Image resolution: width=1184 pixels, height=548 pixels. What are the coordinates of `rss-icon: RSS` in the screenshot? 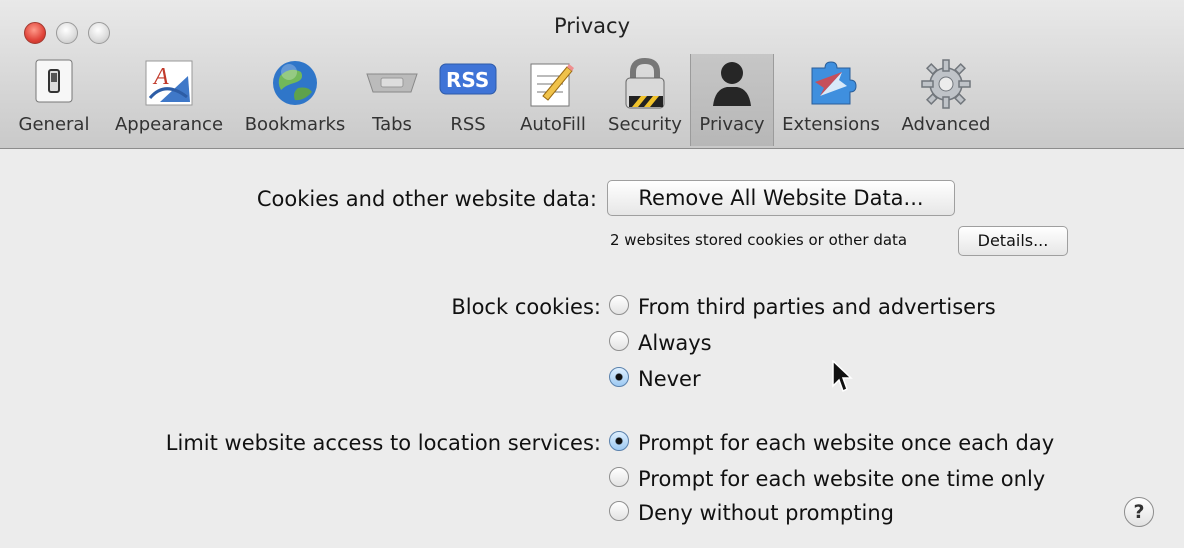 It's located at (468, 79).